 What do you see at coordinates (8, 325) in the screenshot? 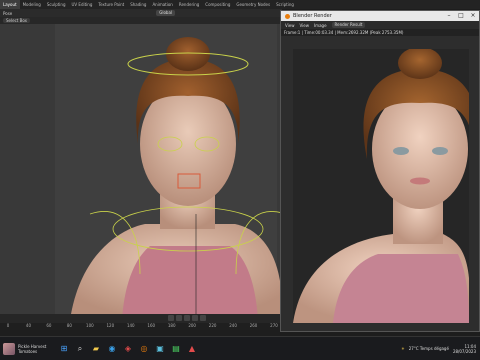
I see `timeline-tick: 0` at bounding box center [8, 325].